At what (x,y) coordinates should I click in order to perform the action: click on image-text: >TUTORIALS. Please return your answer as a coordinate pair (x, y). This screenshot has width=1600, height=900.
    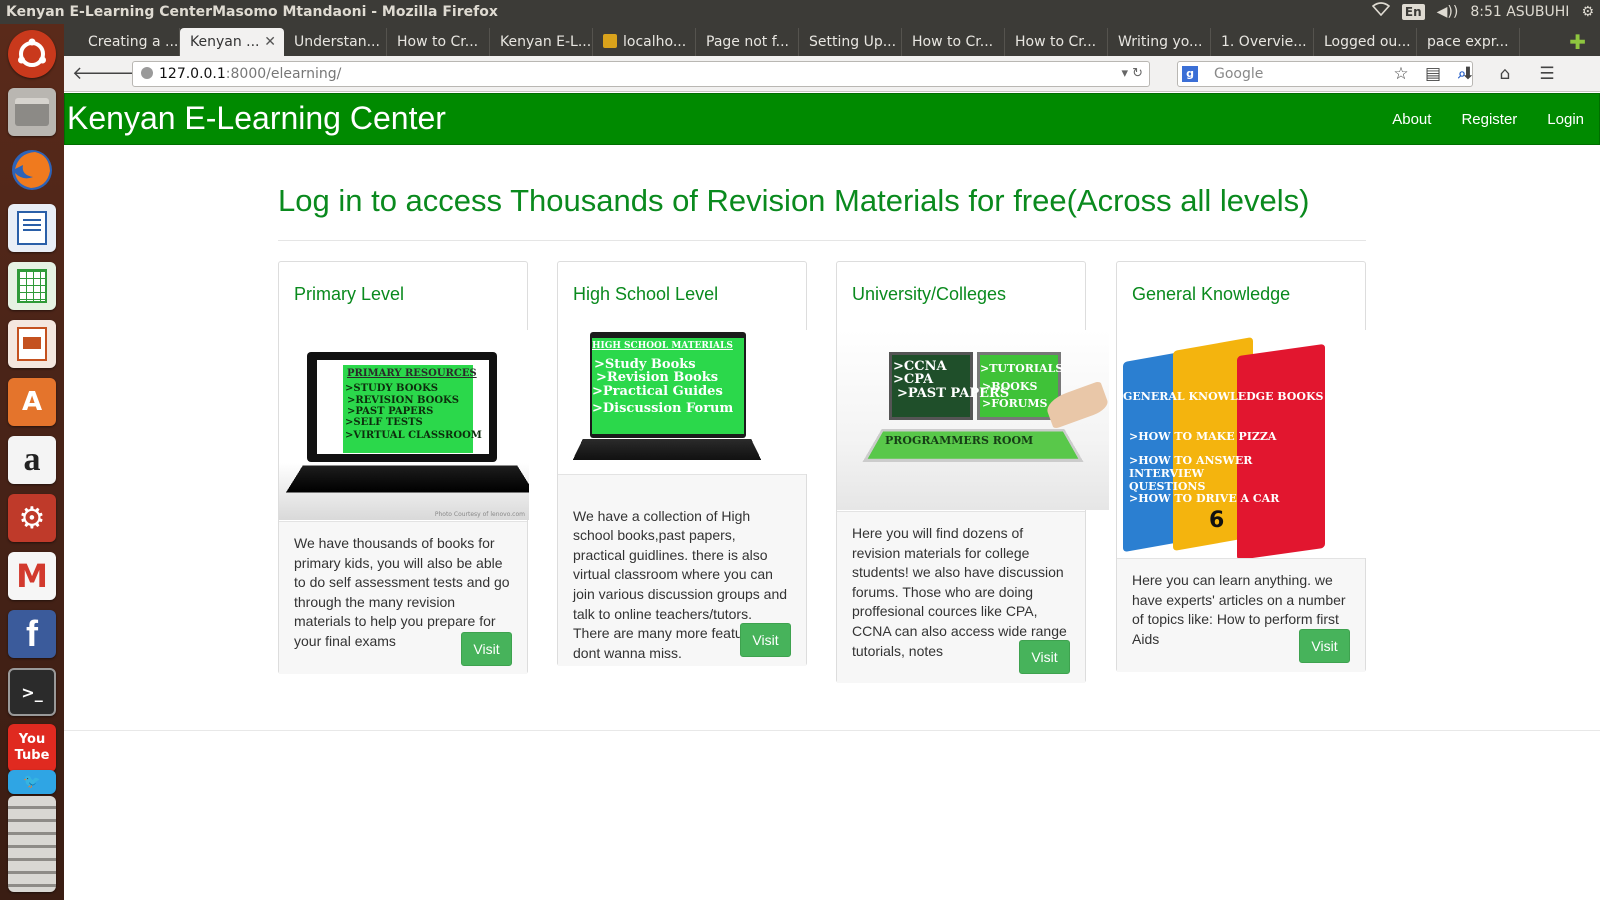
    Looking at the image, I should click on (1022, 368).